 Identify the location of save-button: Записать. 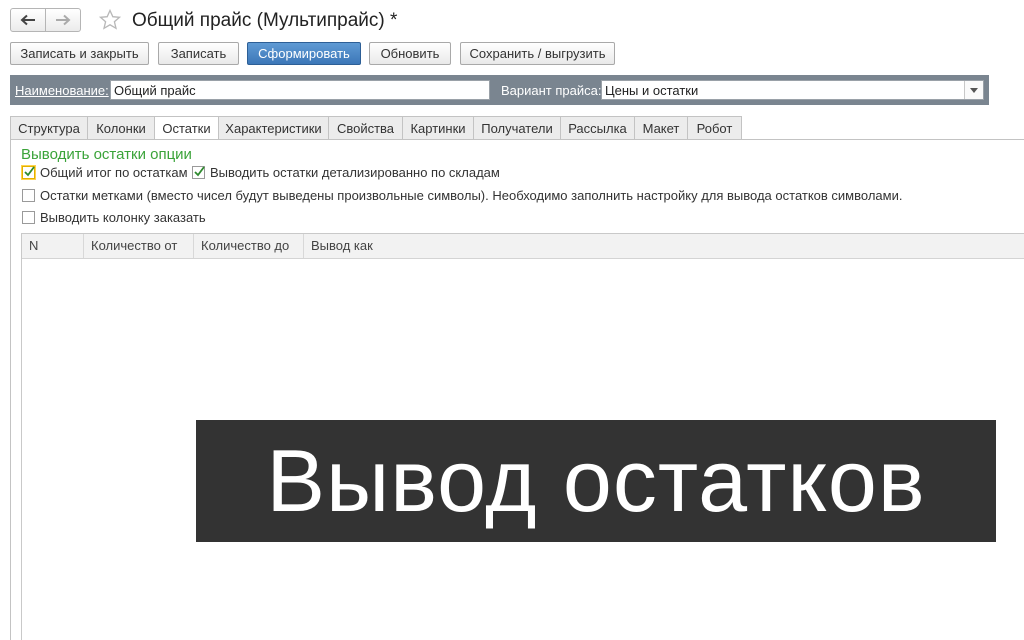
(198, 53).